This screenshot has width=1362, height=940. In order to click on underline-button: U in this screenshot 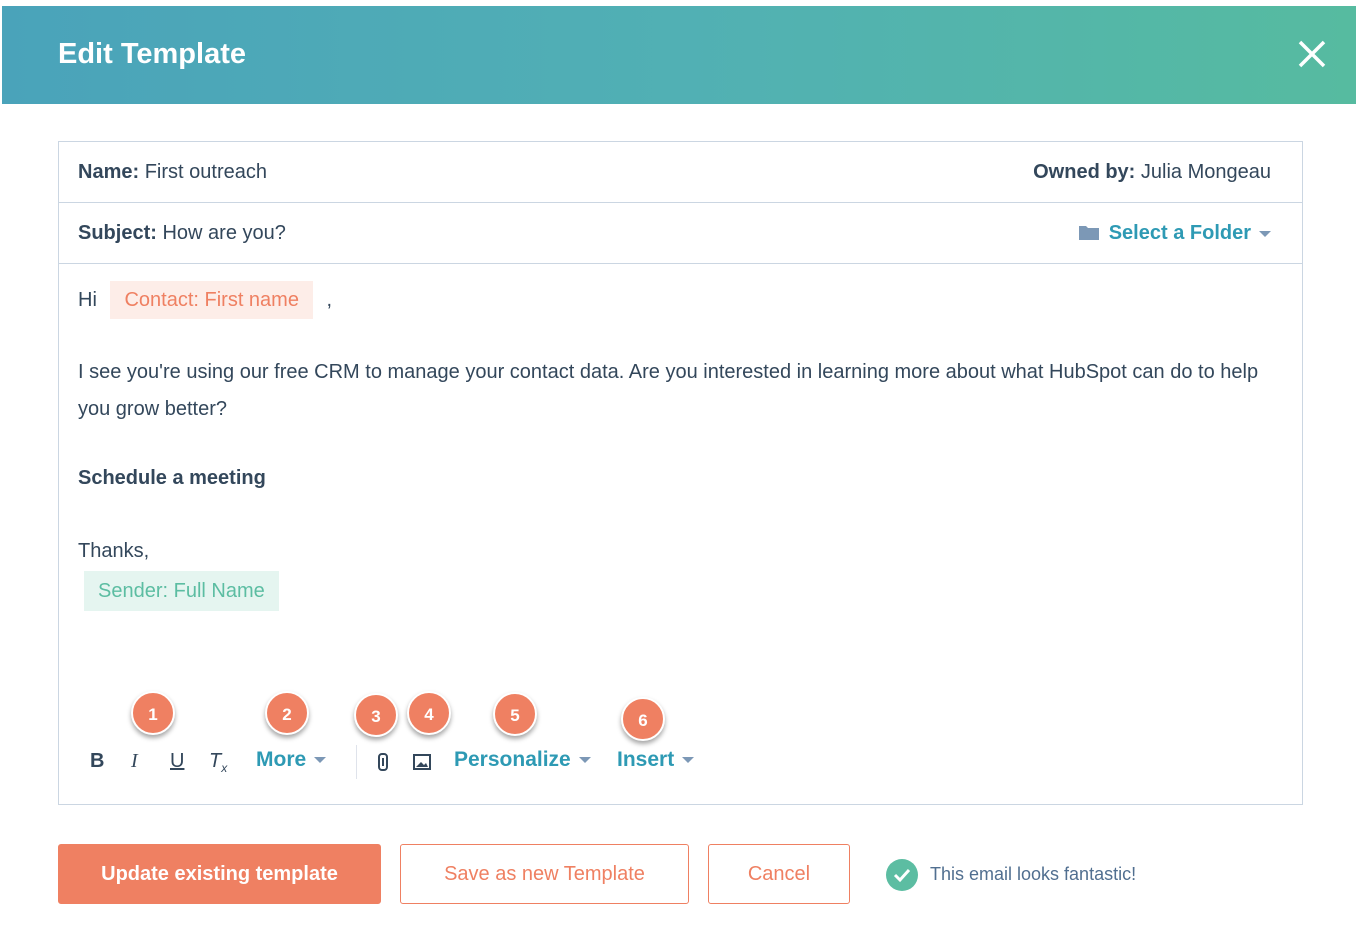, I will do `click(177, 761)`.